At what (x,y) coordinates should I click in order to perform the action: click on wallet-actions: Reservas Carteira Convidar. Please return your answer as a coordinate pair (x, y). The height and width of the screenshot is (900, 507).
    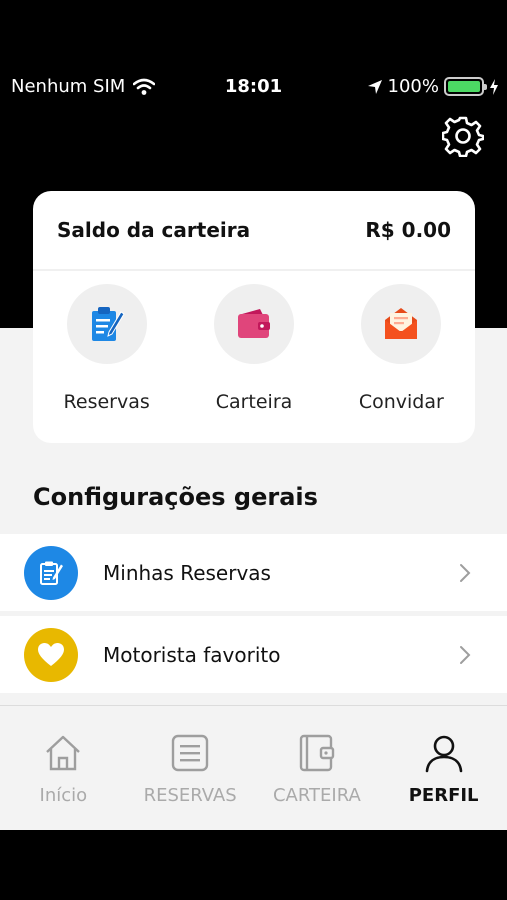
    Looking at the image, I should click on (254, 342).